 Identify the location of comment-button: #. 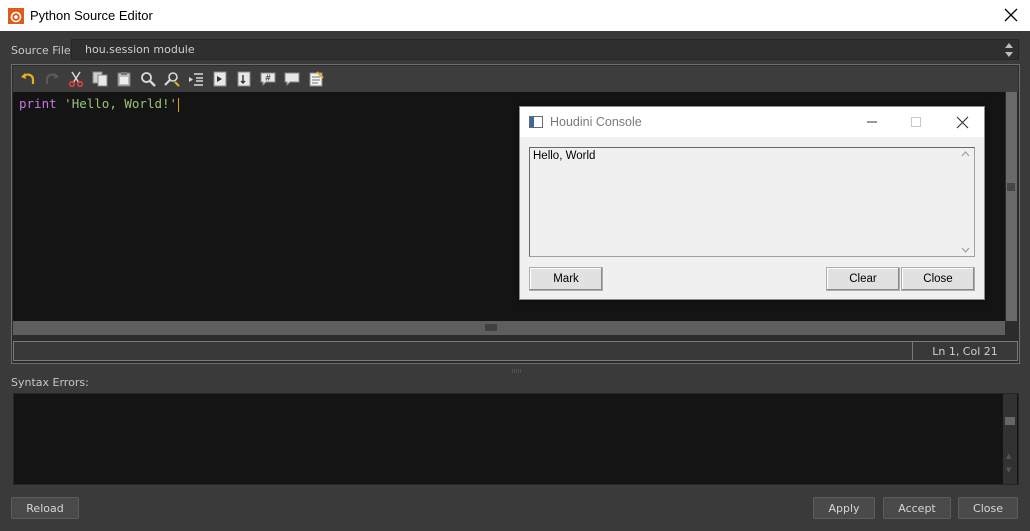
(268, 79).